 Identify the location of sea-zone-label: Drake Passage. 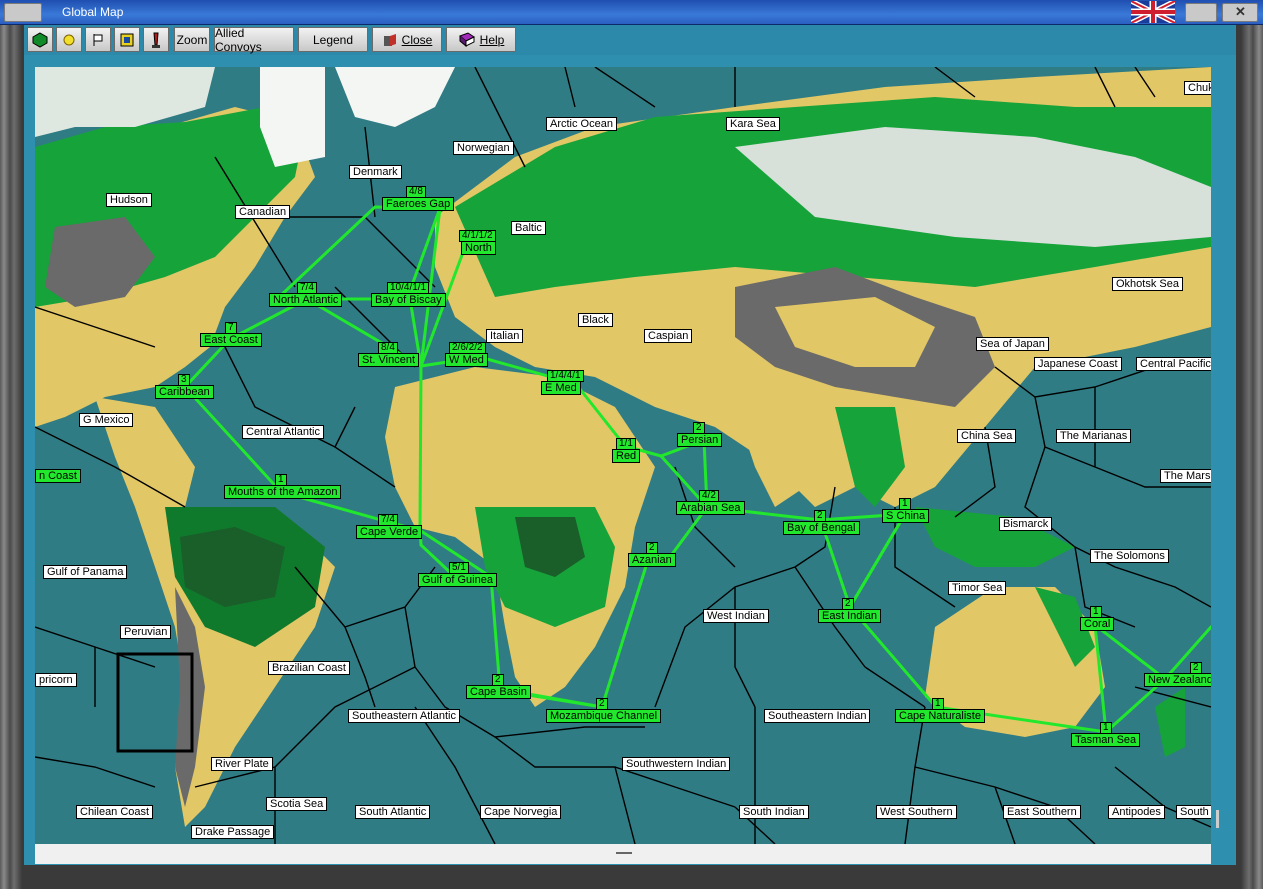
(233, 832).